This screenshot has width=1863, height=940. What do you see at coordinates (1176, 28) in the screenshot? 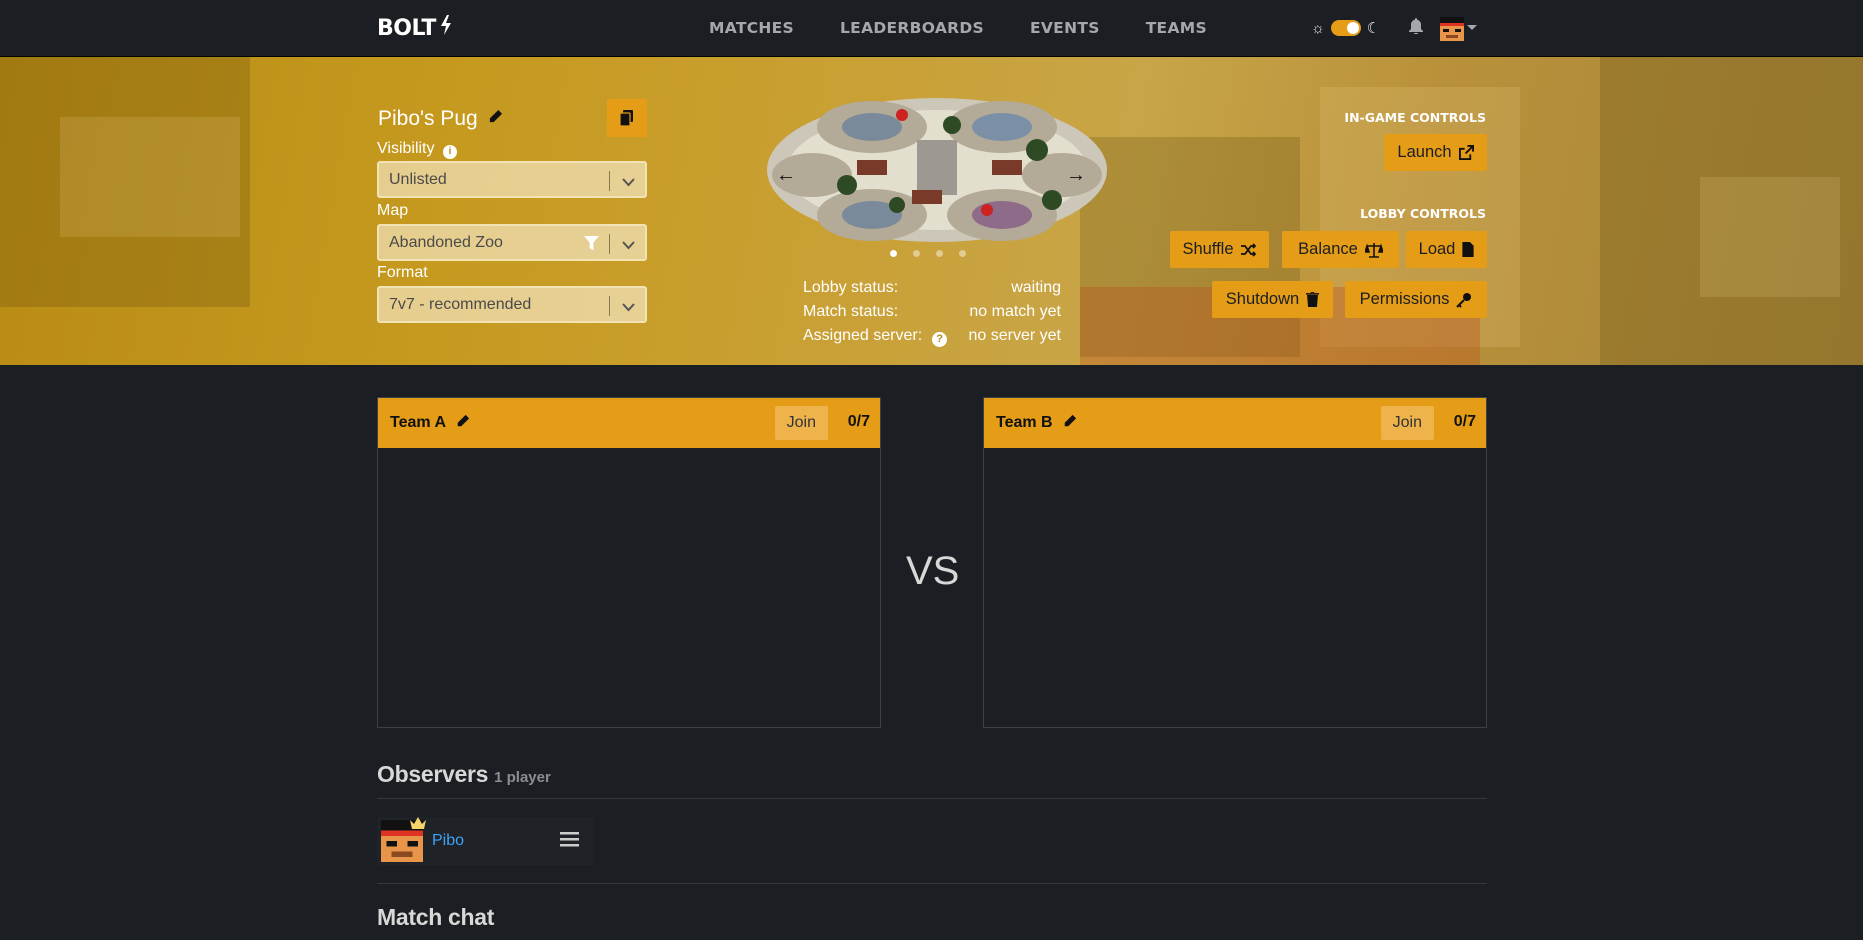
I see `nav-teams: TEAMS` at bounding box center [1176, 28].